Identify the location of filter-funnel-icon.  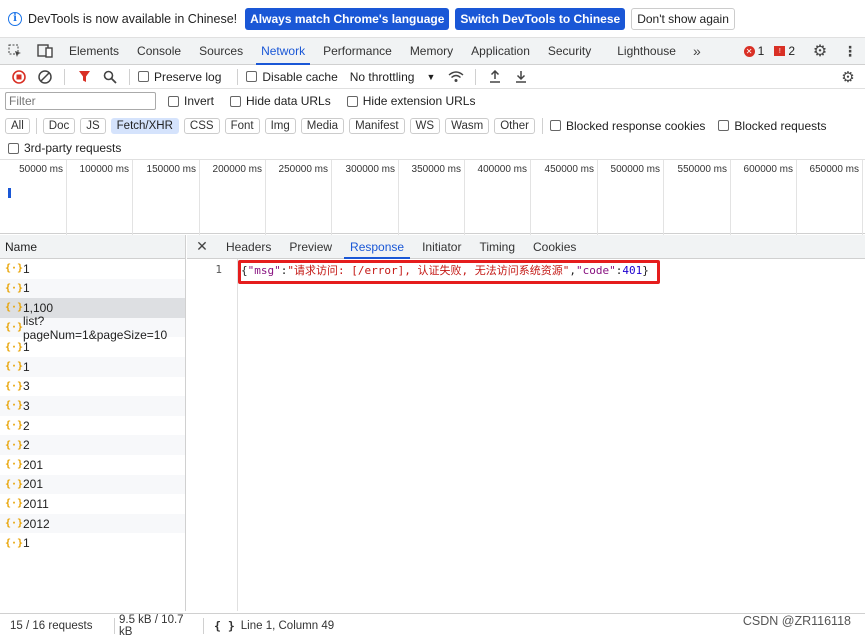
(84, 77).